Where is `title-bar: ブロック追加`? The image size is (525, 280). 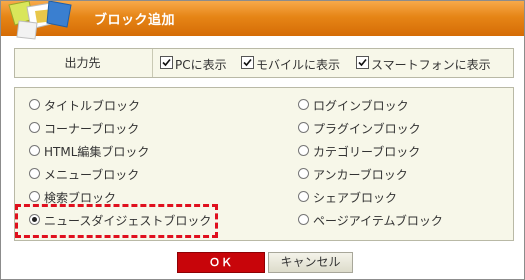
title-bar: ブロック追加 is located at coordinates (262, 20).